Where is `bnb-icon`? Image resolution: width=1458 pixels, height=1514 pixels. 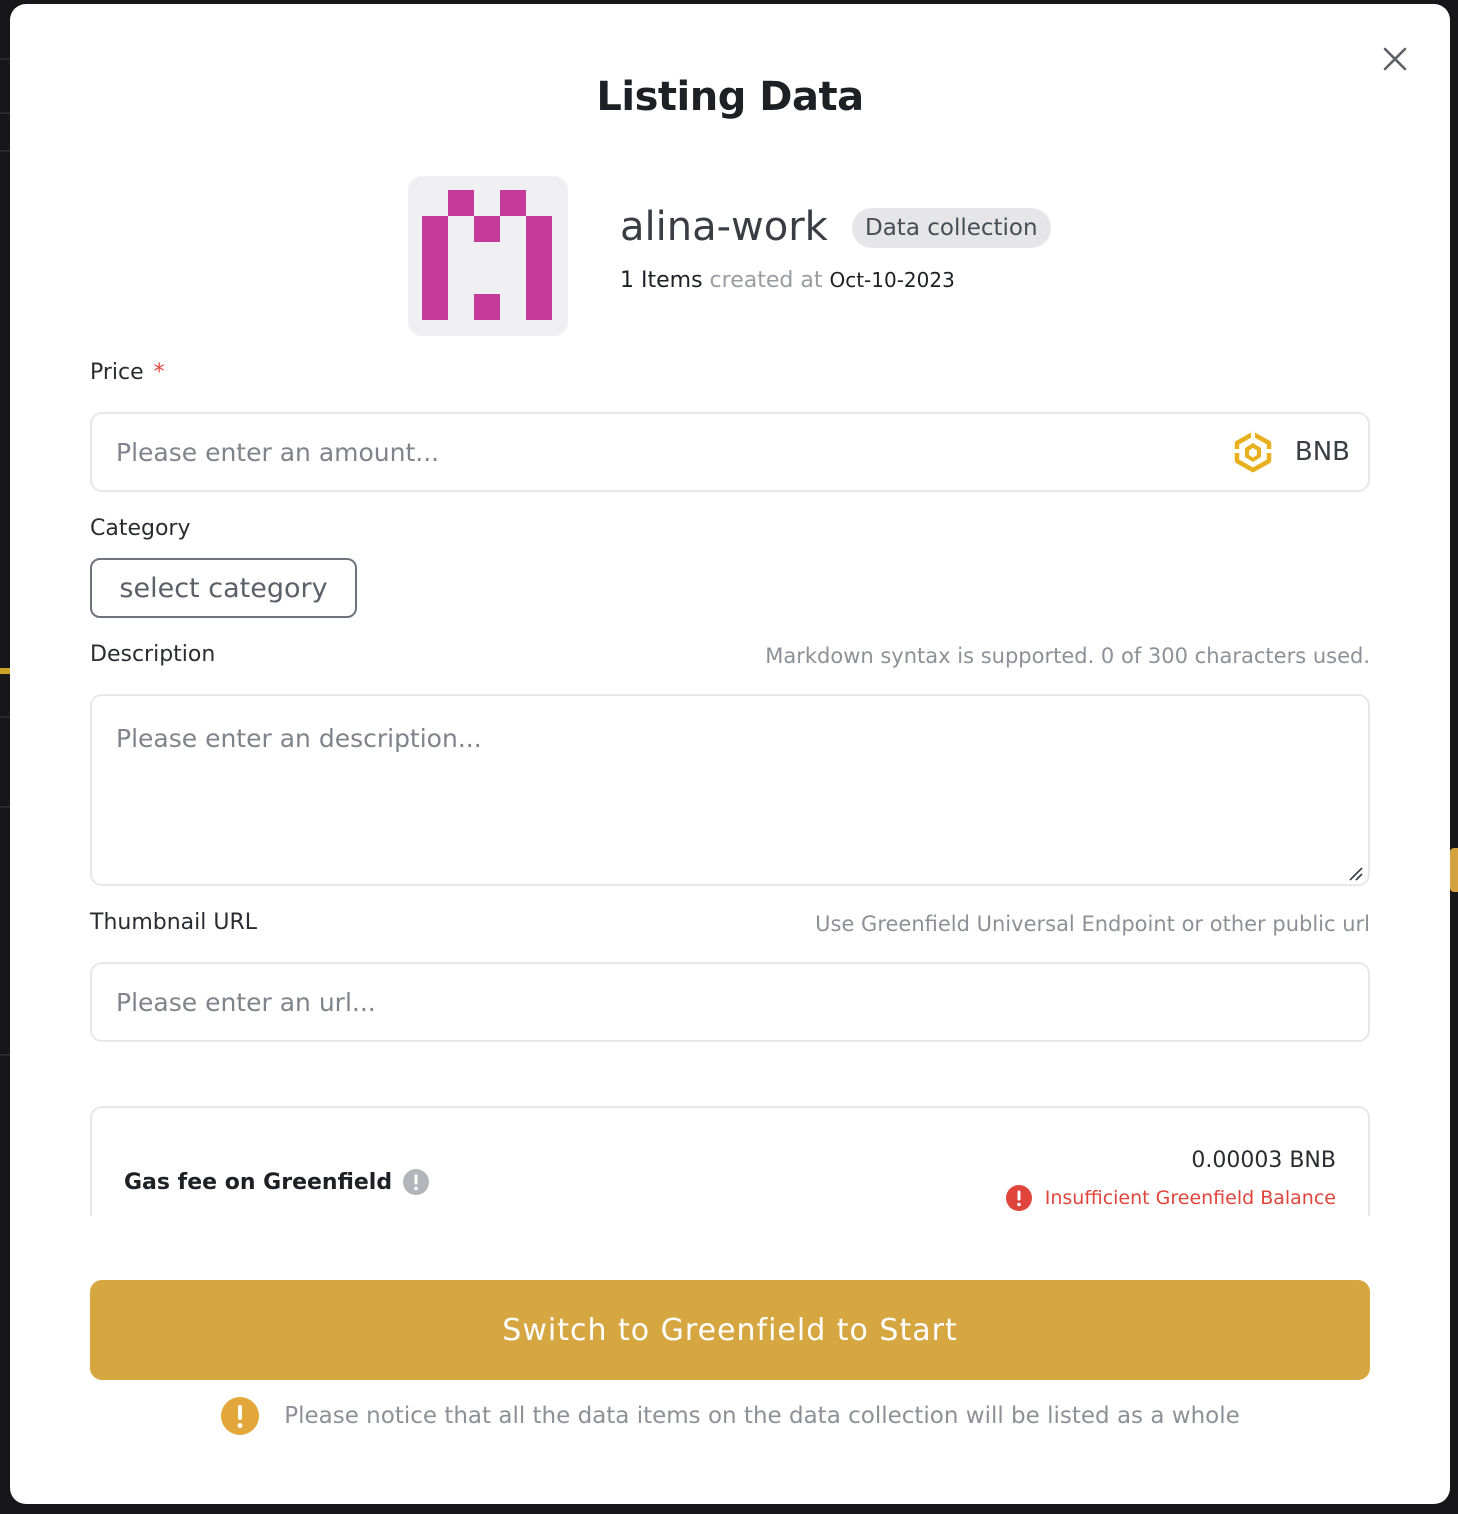 bnb-icon is located at coordinates (1252, 452).